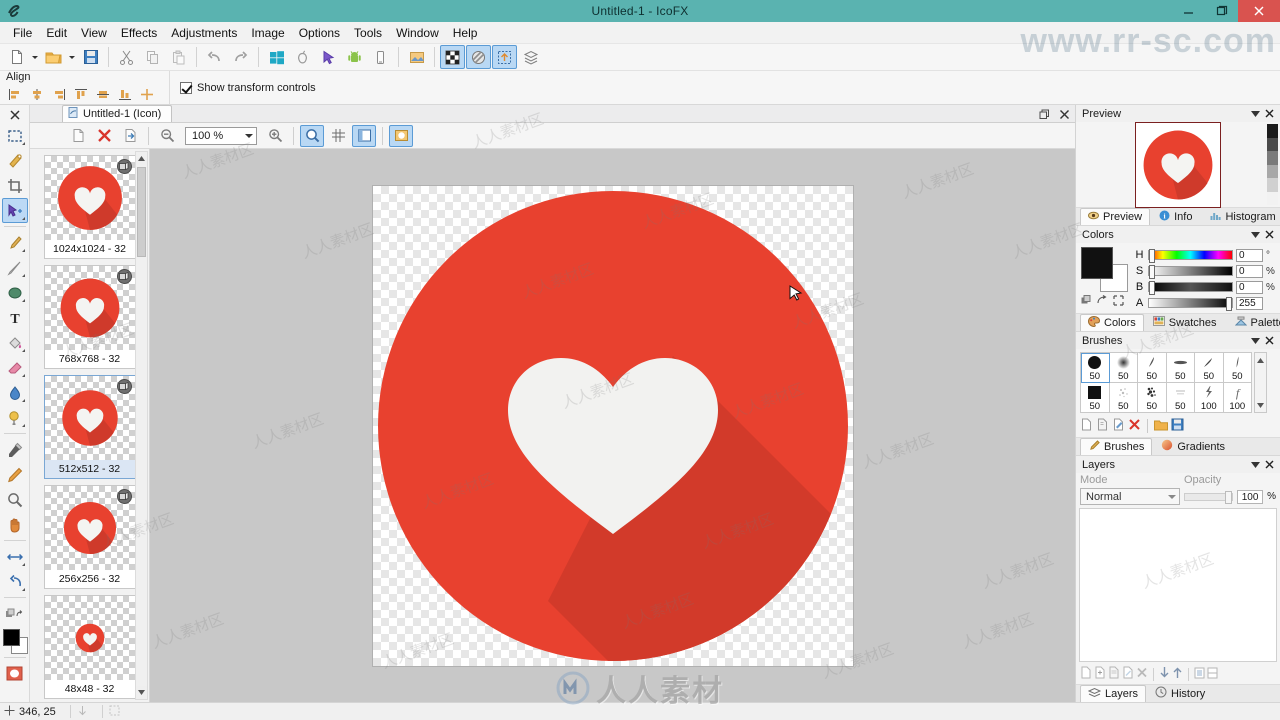 The height and width of the screenshot is (720, 1280). What do you see at coordinates (15, 115) in the screenshot?
I see `tools-panel-close-button` at bounding box center [15, 115].